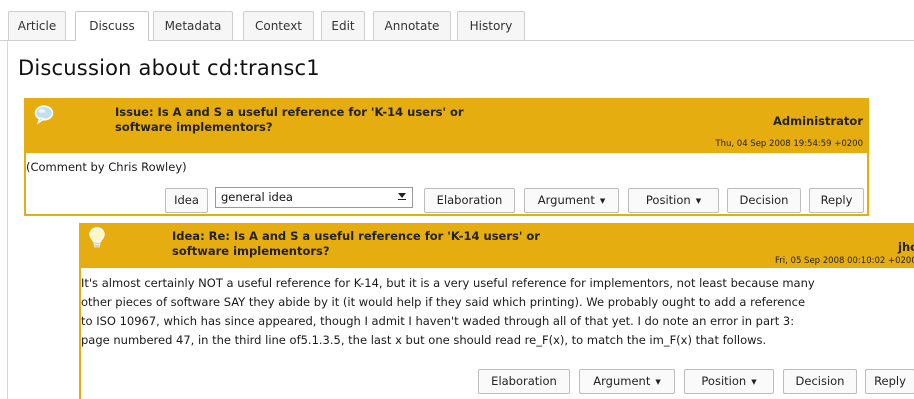 This screenshot has height=399, width=914. I want to click on tab-label: Edit, so click(343, 26).